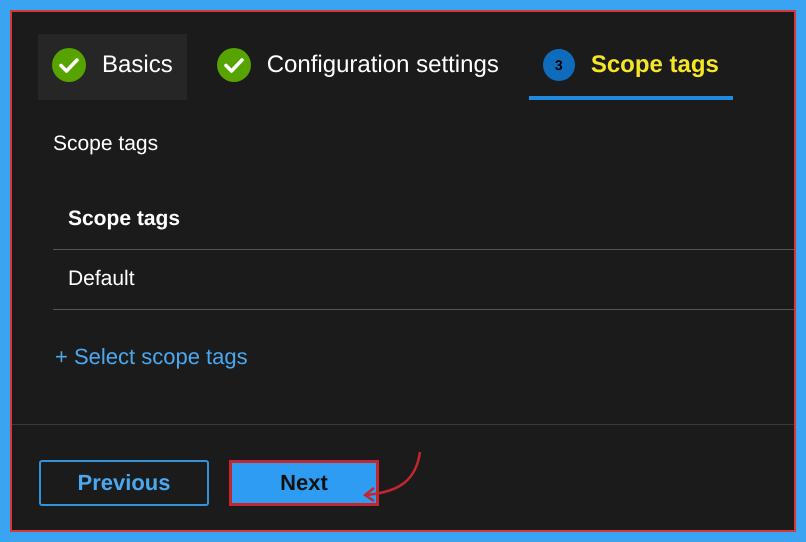 Image resolution: width=806 pixels, height=542 pixels. What do you see at coordinates (423, 220) in the screenshot?
I see `column-header: Scope tags` at bounding box center [423, 220].